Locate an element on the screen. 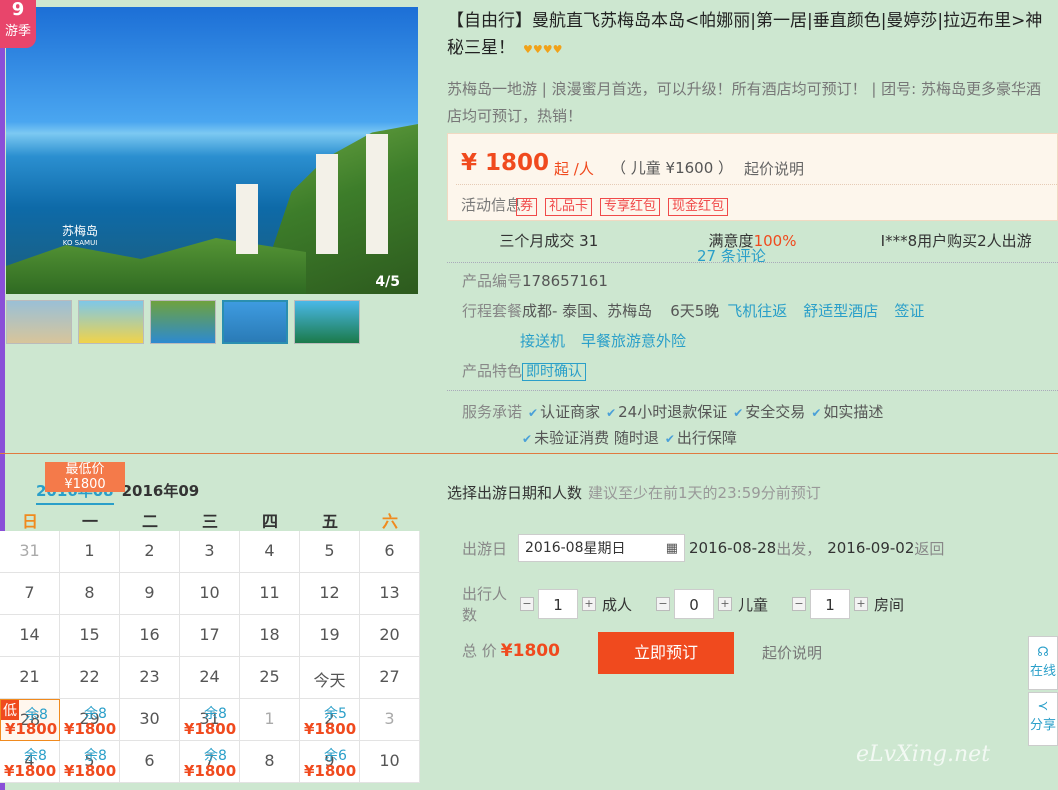 The image size is (1058, 790). plan-tag-flight: 飞机往返 is located at coordinates (757, 311).